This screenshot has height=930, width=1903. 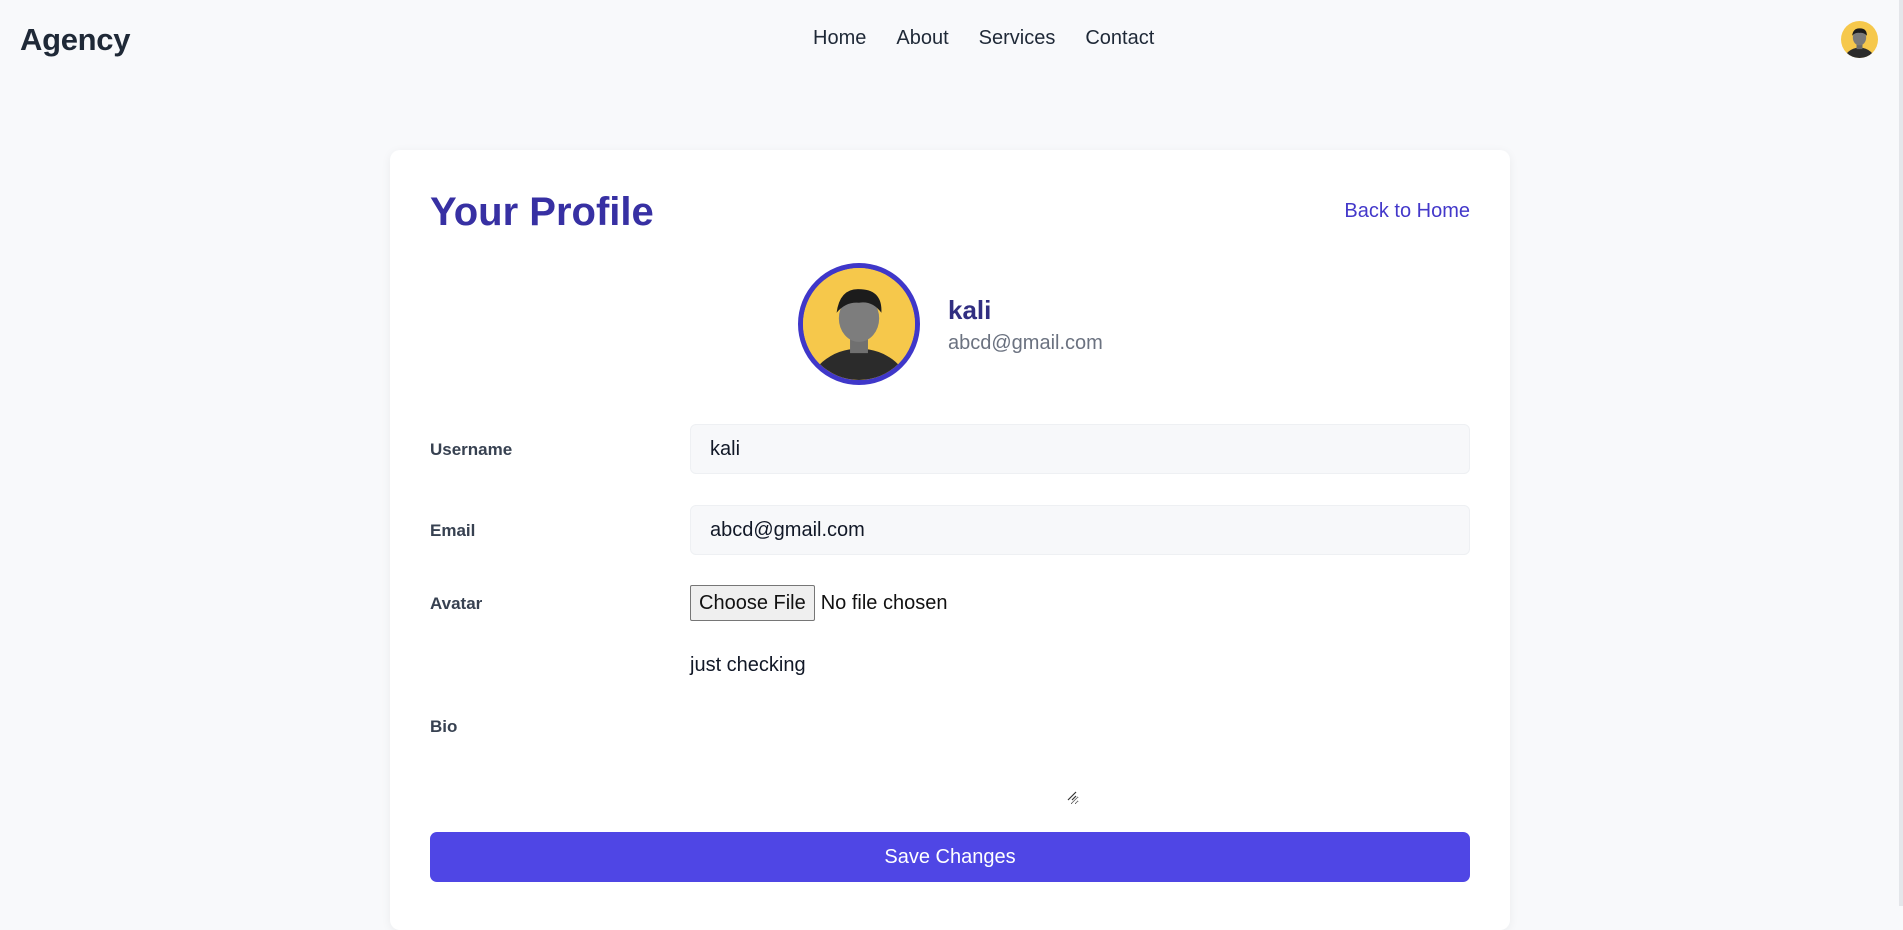 I want to click on nav-links: Home About Services Contact, so click(x=983, y=38).